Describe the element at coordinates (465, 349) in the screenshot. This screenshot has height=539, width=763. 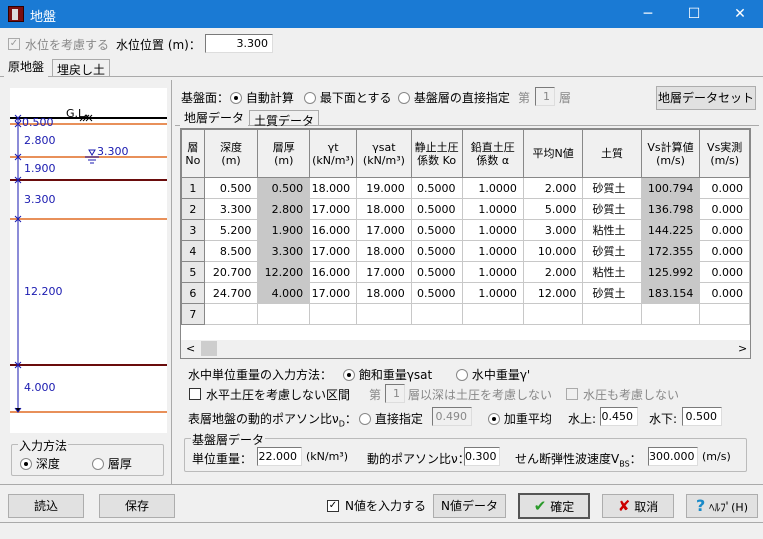
I see `horizontal-scrollbar: < >` at that location.